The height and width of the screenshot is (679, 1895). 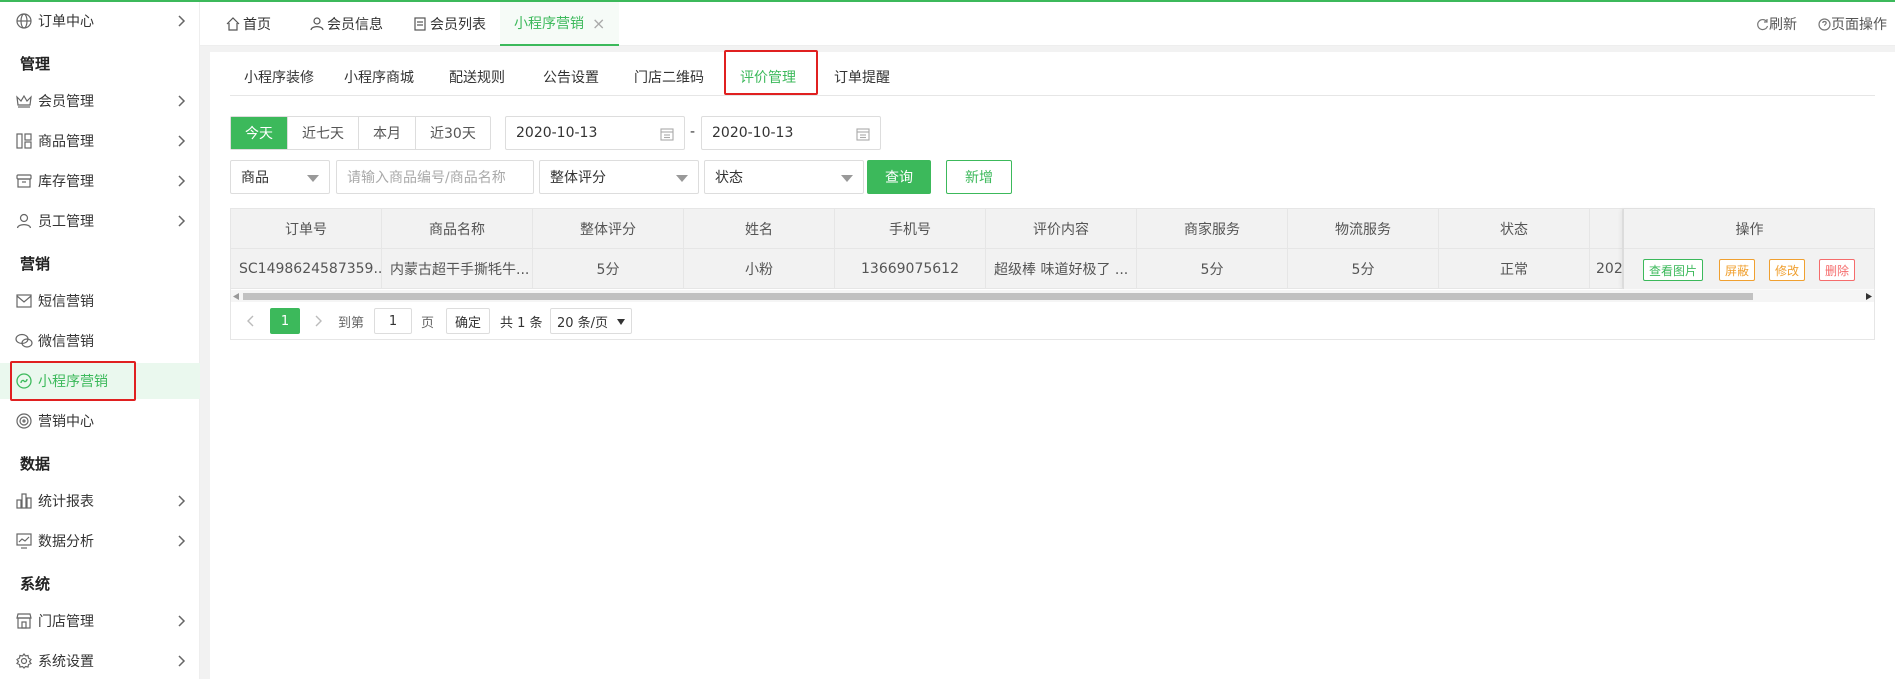 What do you see at coordinates (236, 296) in the screenshot?
I see `scroll-left-icon` at bounding box center [236, 296].